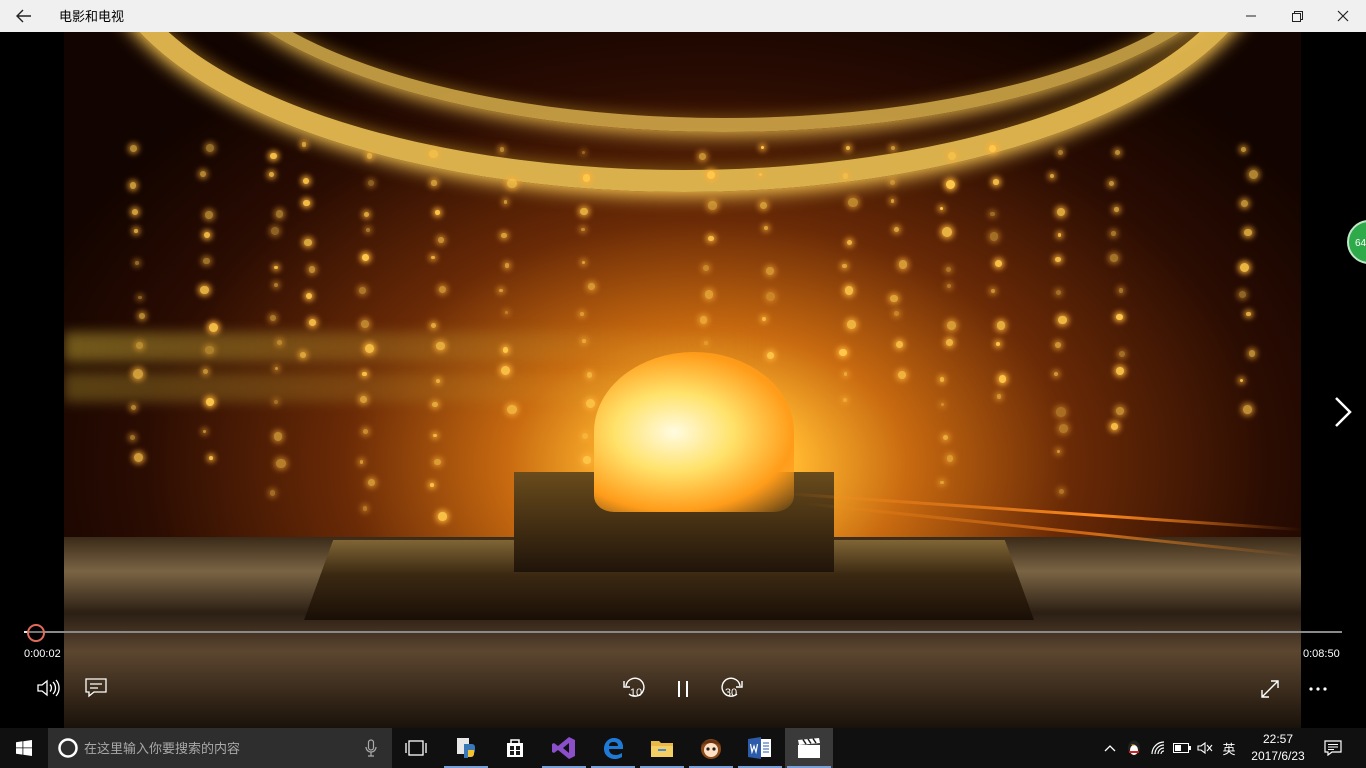 The image size is (1366, 768). I want to click on penguin-icon, so click(1134, 748).